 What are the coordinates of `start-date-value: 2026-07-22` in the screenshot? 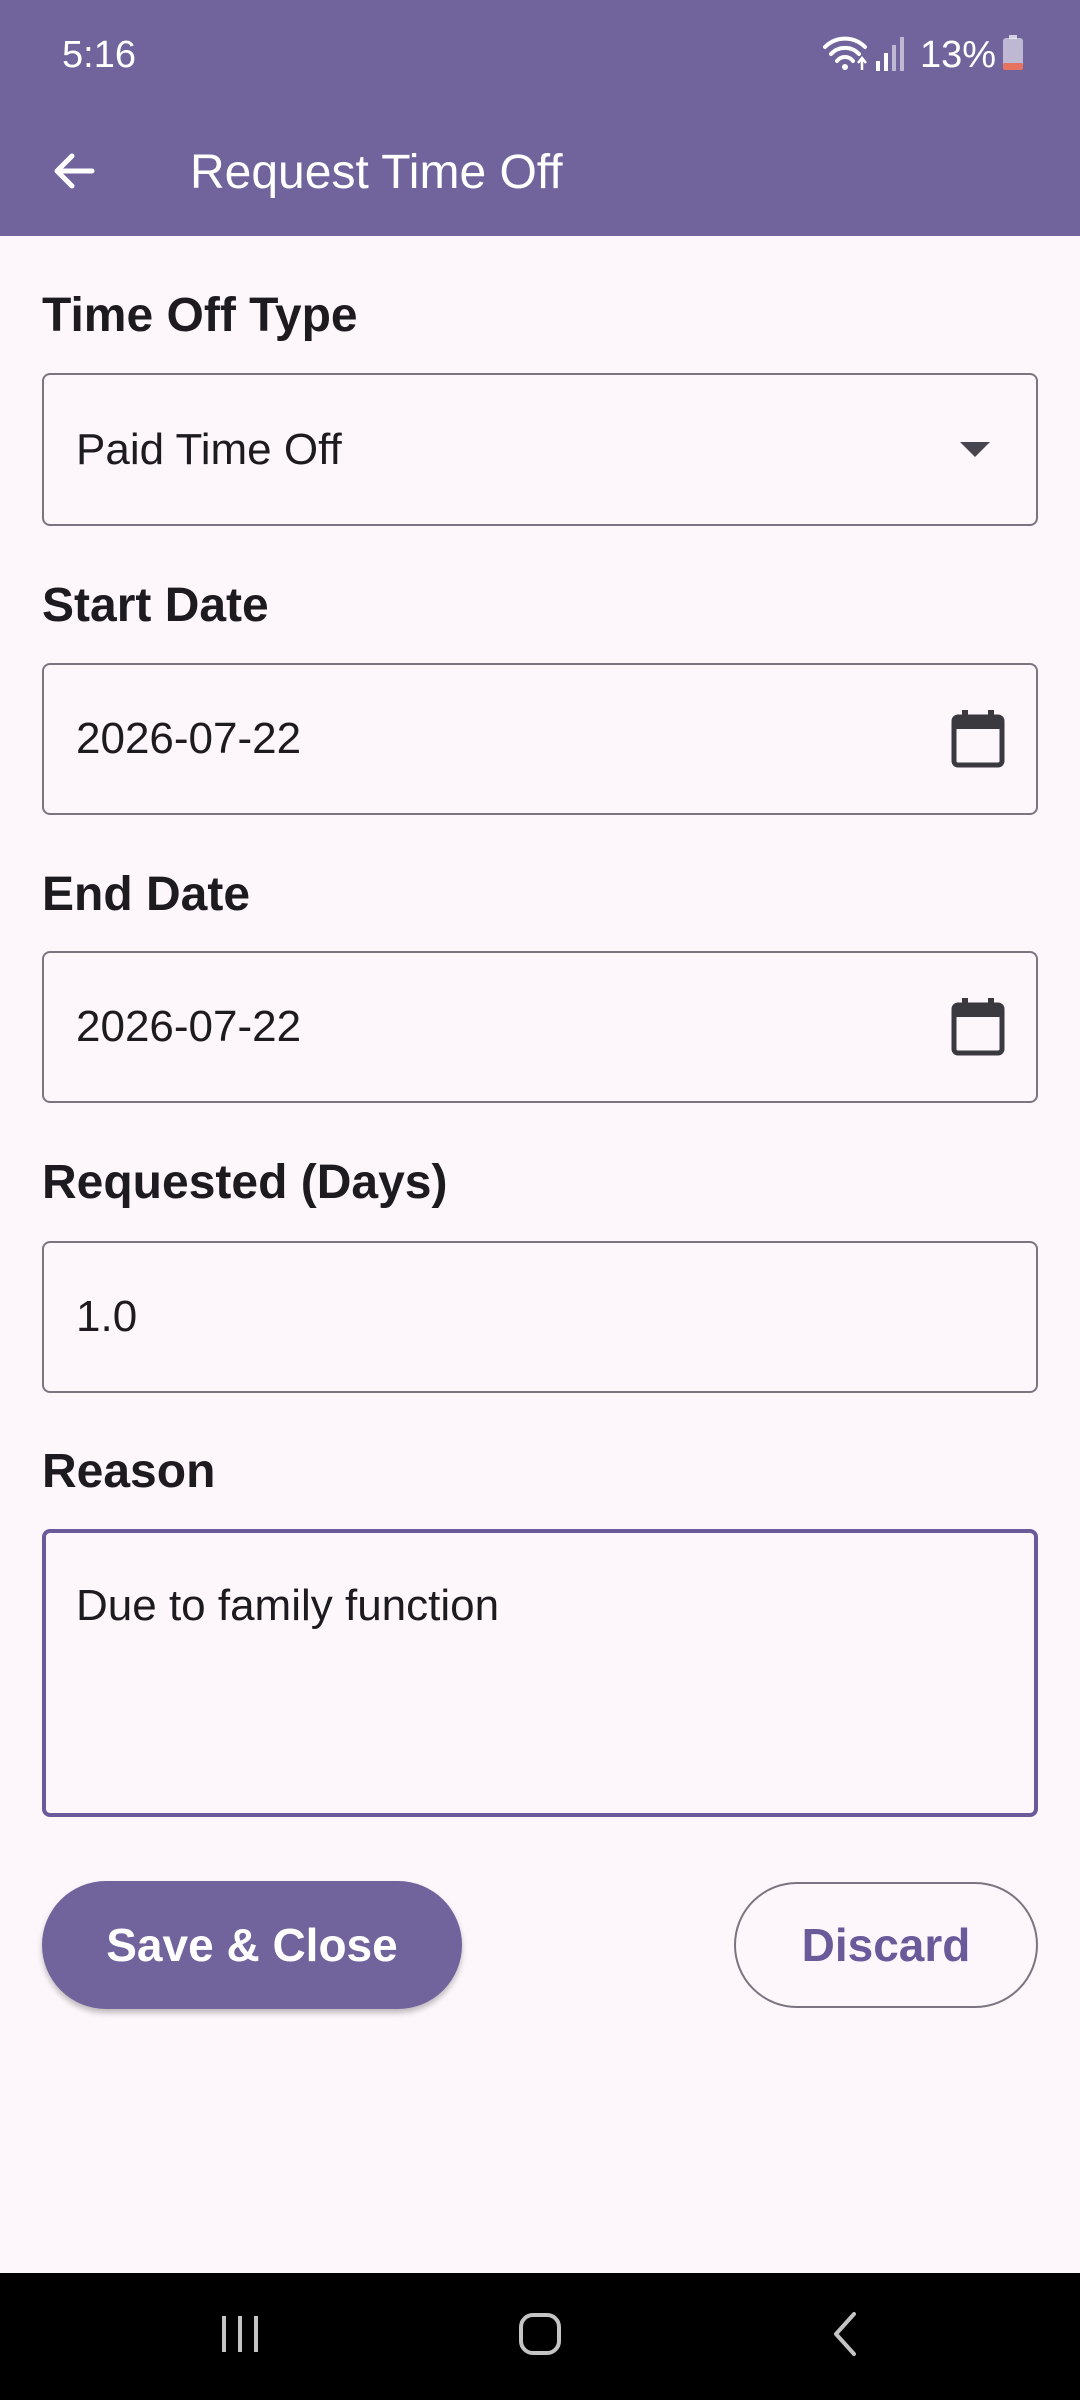 It's located at (189, 738).